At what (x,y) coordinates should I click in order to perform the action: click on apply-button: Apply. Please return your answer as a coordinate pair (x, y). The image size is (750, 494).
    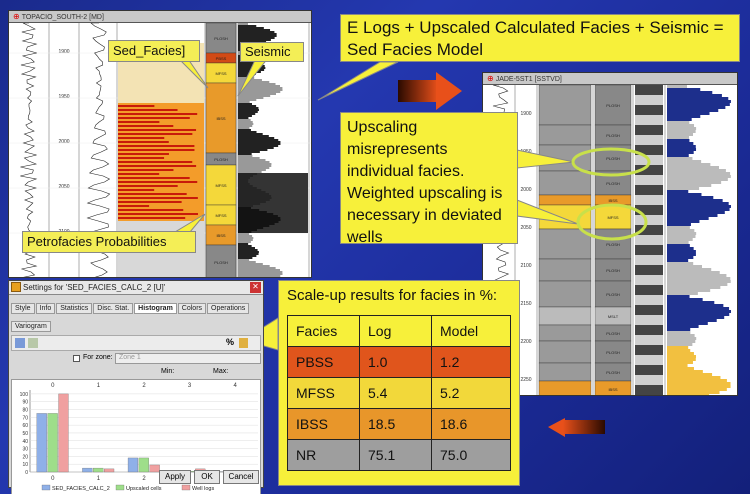
    Looking at the image, I should click on (175, 477).